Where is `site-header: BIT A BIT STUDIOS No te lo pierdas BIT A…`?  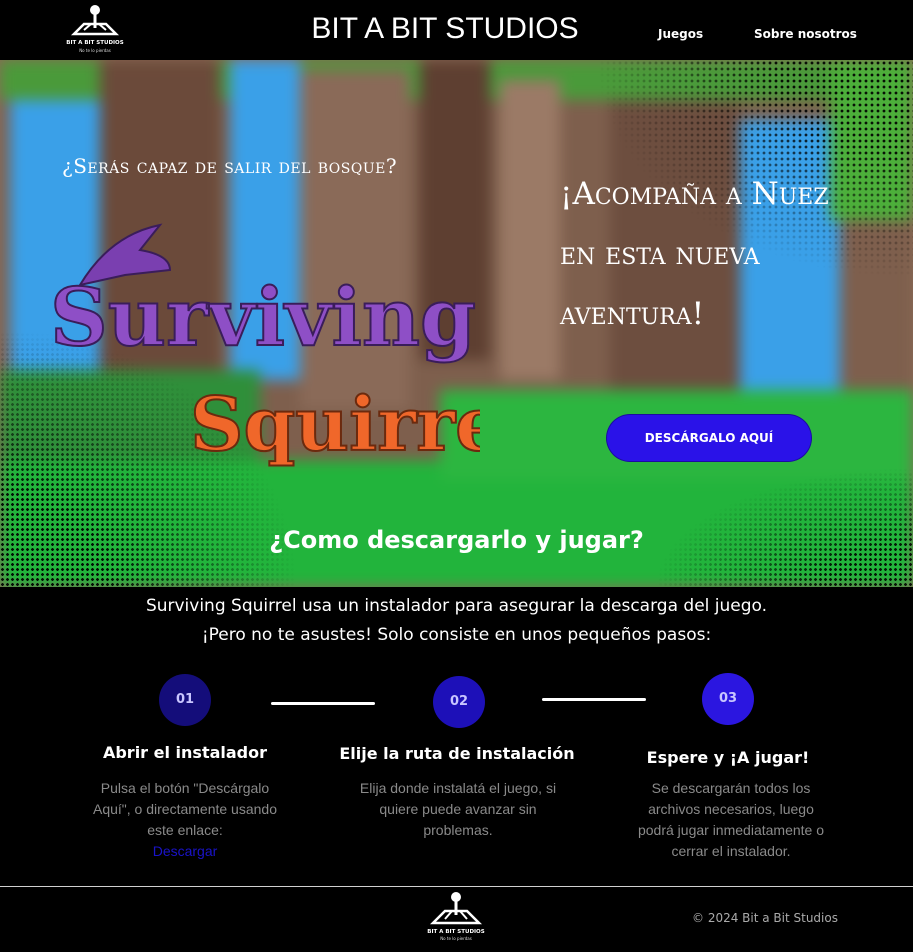
site-header: BIT A BIT STUDIOS No te lo pierdas BIT A… is located at coordinates (456, 30).